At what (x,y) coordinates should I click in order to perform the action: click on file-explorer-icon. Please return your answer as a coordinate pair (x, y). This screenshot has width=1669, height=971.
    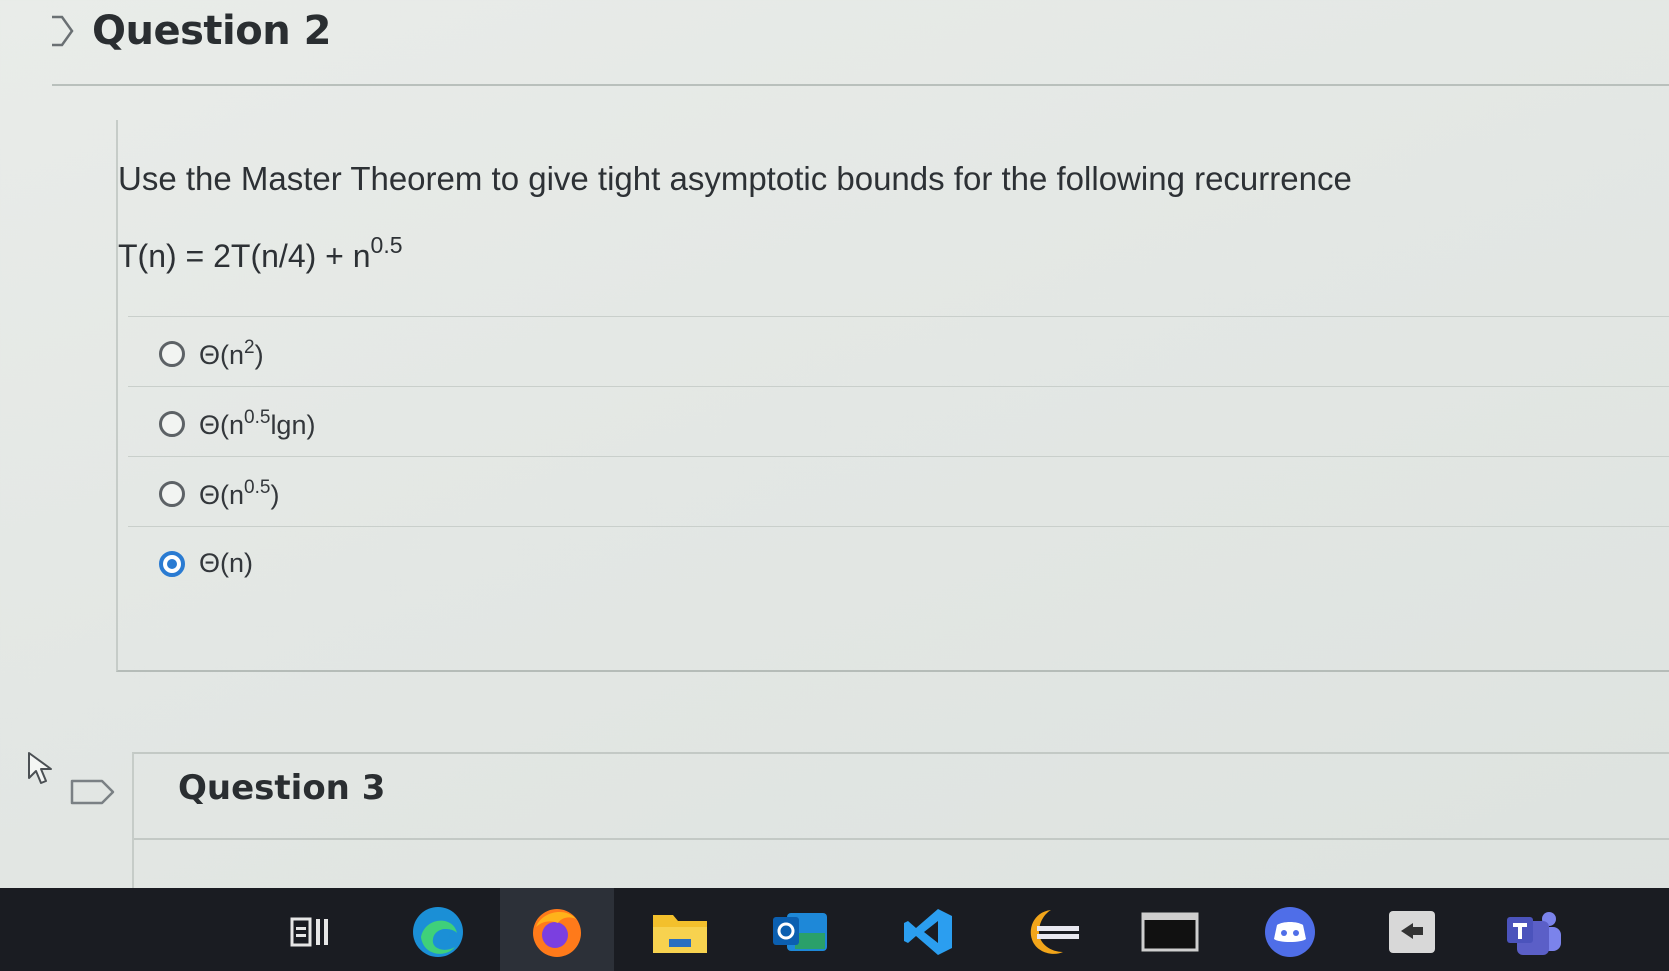
    Looking at the image, I should click on (680, 932).